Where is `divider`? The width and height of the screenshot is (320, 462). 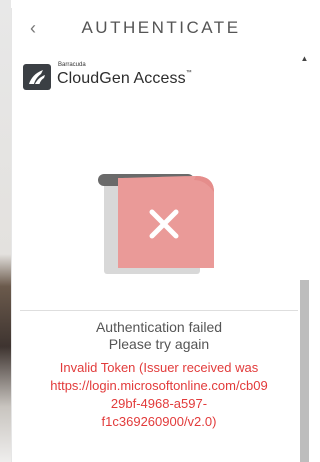
divider is located at coordinates (159, 310).